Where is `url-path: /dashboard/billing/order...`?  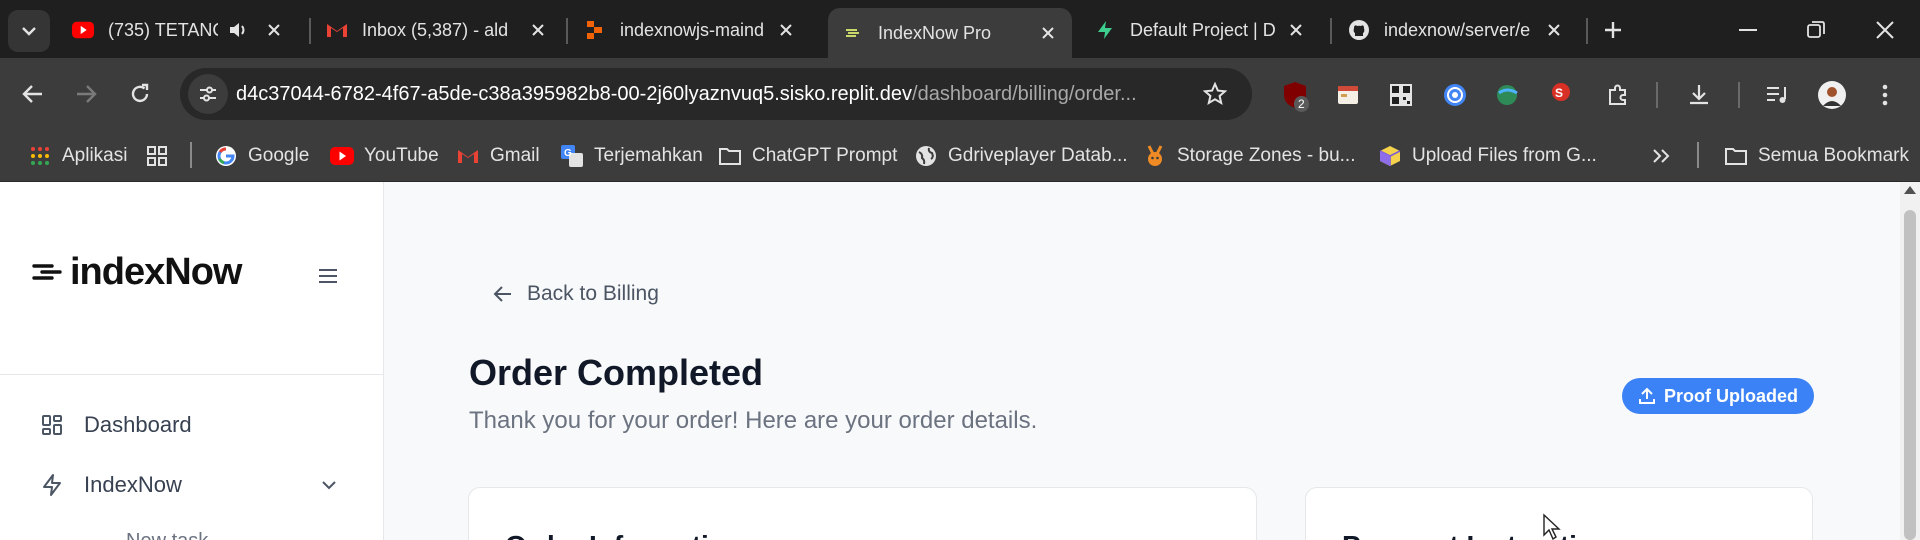 url-path: /dashboard/billing/order... is located at coordinates (1024, 94).